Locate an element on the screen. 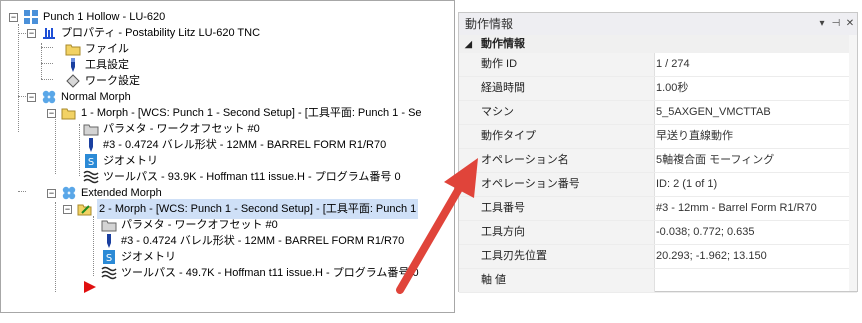 This screenshot has width=862, height=323. property-row: 工具刃先位置 20.293; -1.962; 13.150 is located at coordinates (658, 257).